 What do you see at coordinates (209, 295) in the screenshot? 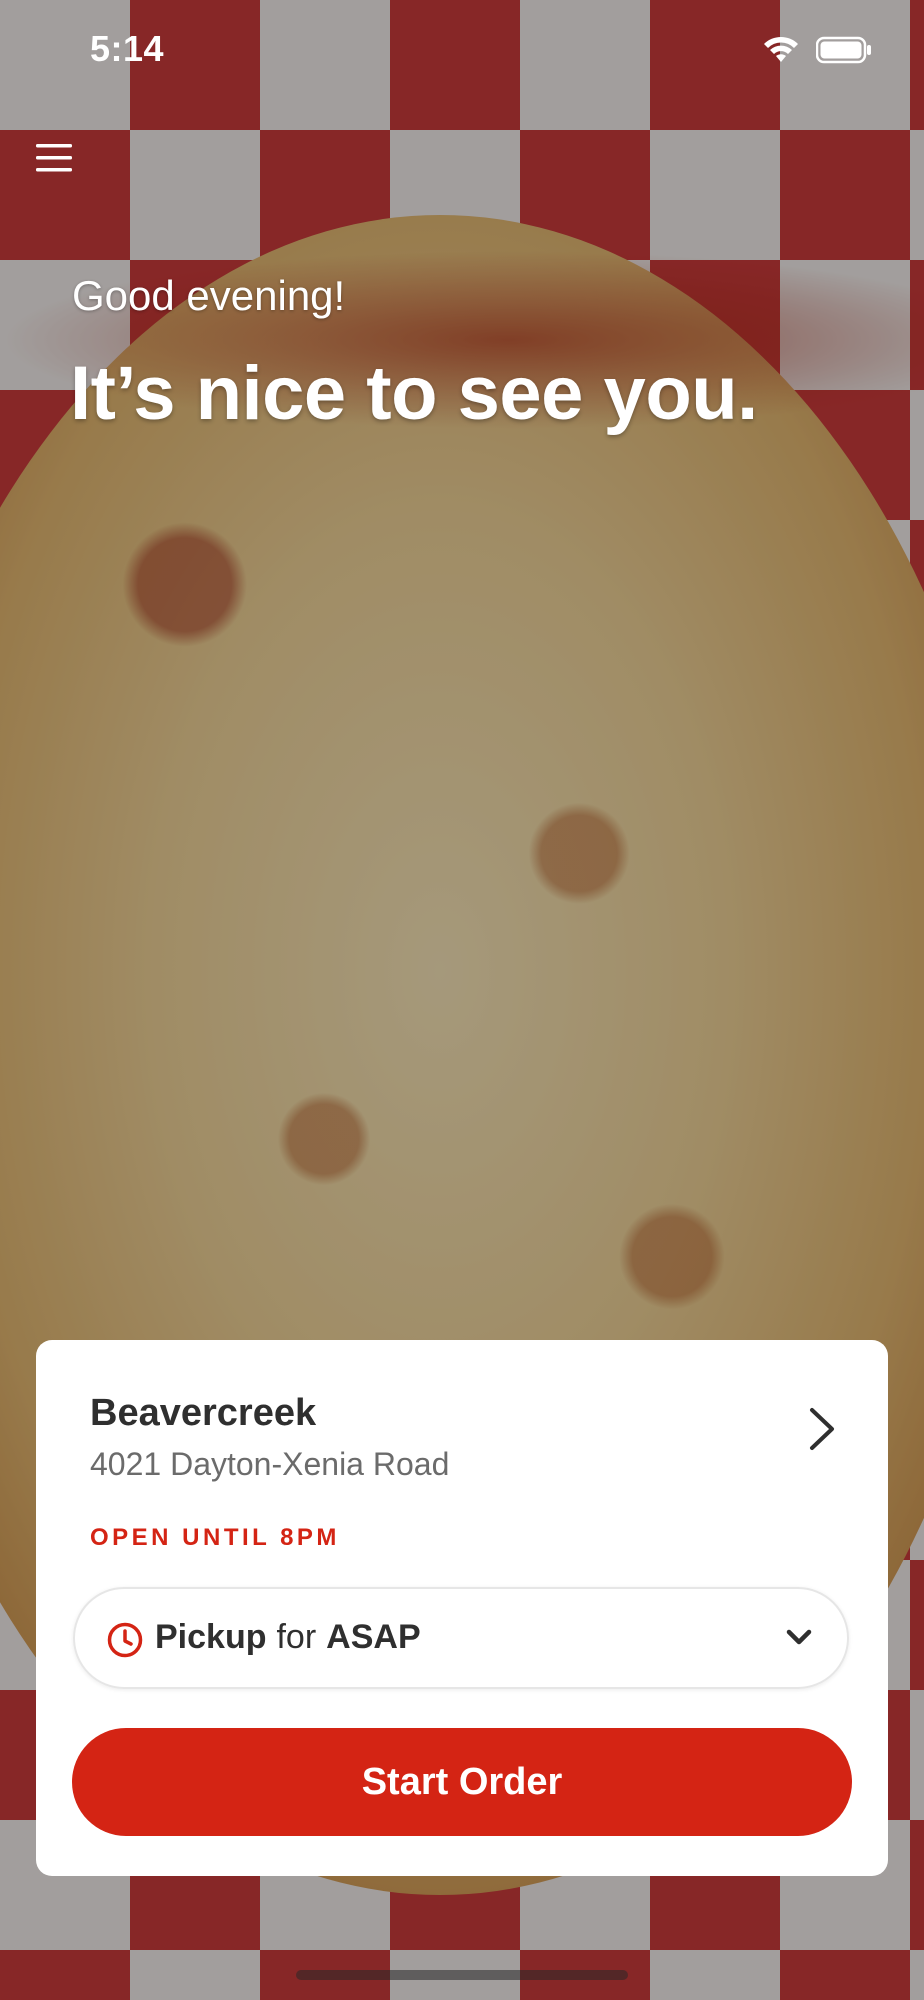
I see `greeting-text: Good evening!` at bounding box center [209, 295].